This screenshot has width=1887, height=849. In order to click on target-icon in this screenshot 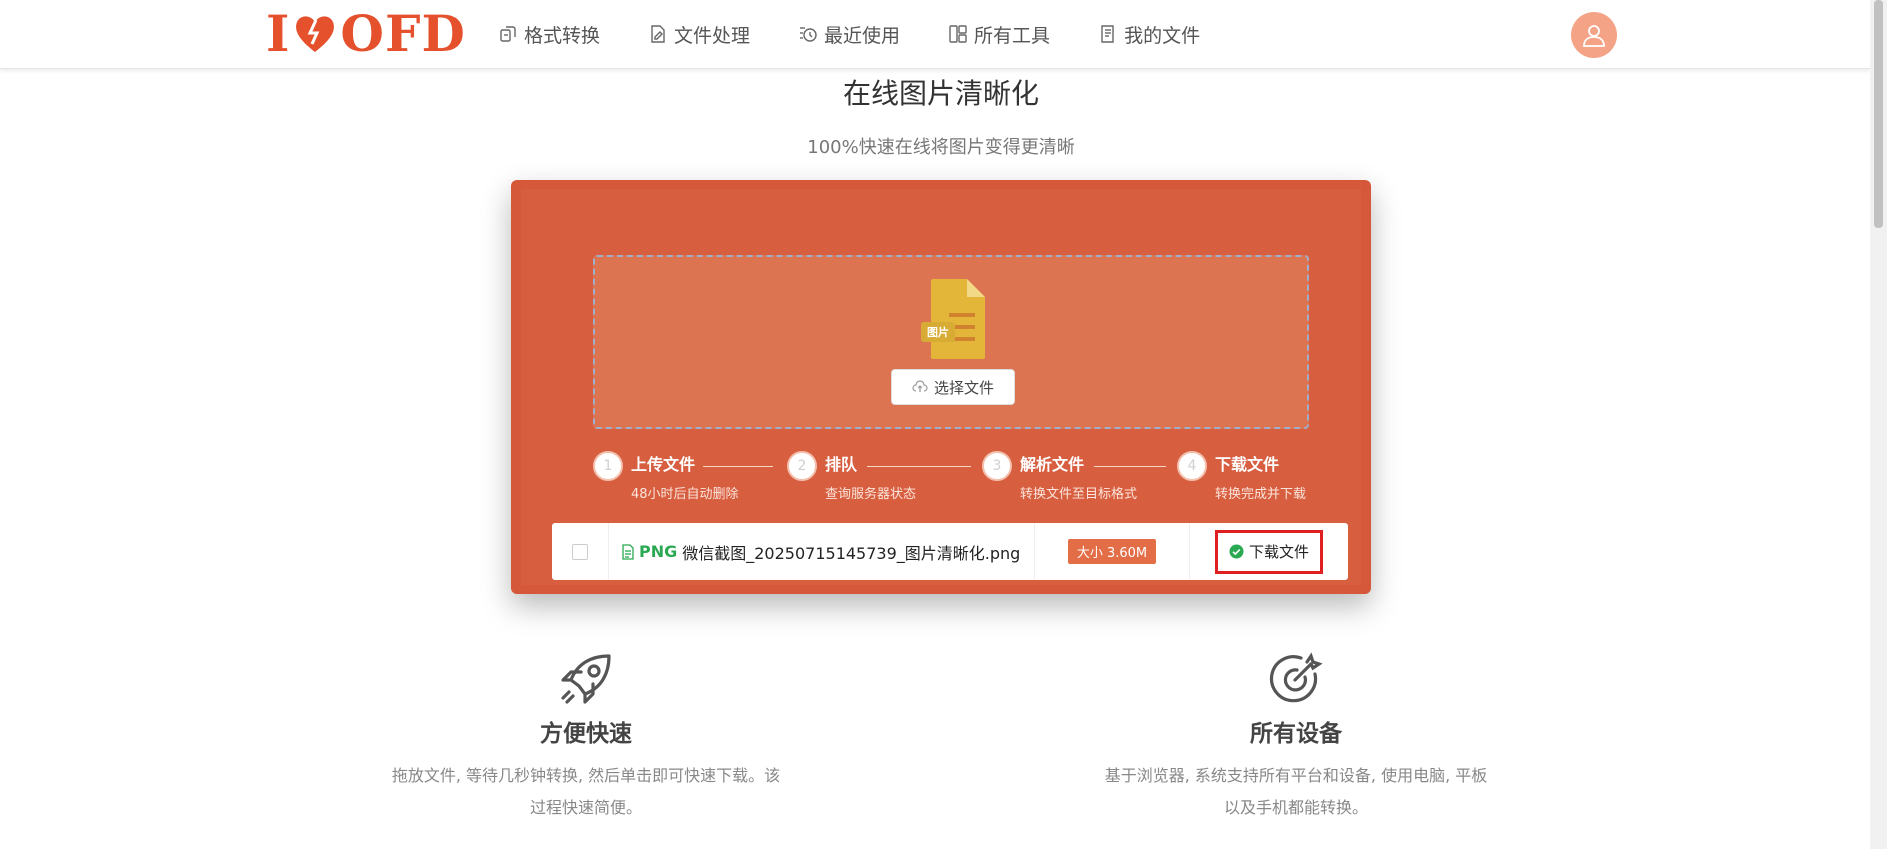, I will do `click(1296, 677)`.